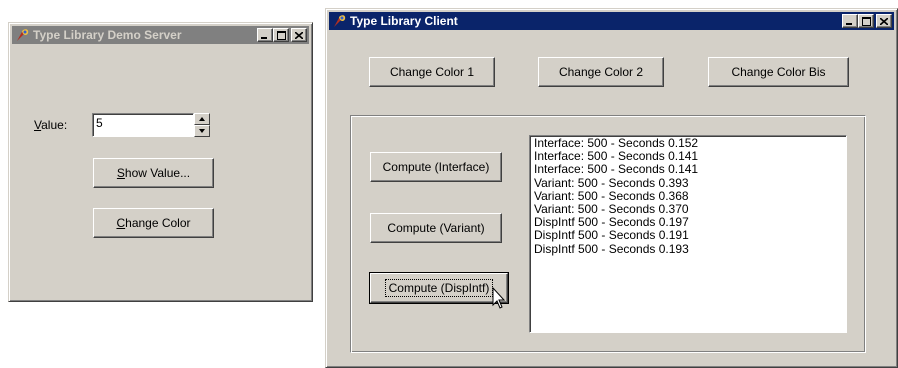 This screenshot has width=898, height=368. Describe the element at coordinates (432, 72) in the screenshot. I see `change-color-1-button: Change Color 1` at that location.